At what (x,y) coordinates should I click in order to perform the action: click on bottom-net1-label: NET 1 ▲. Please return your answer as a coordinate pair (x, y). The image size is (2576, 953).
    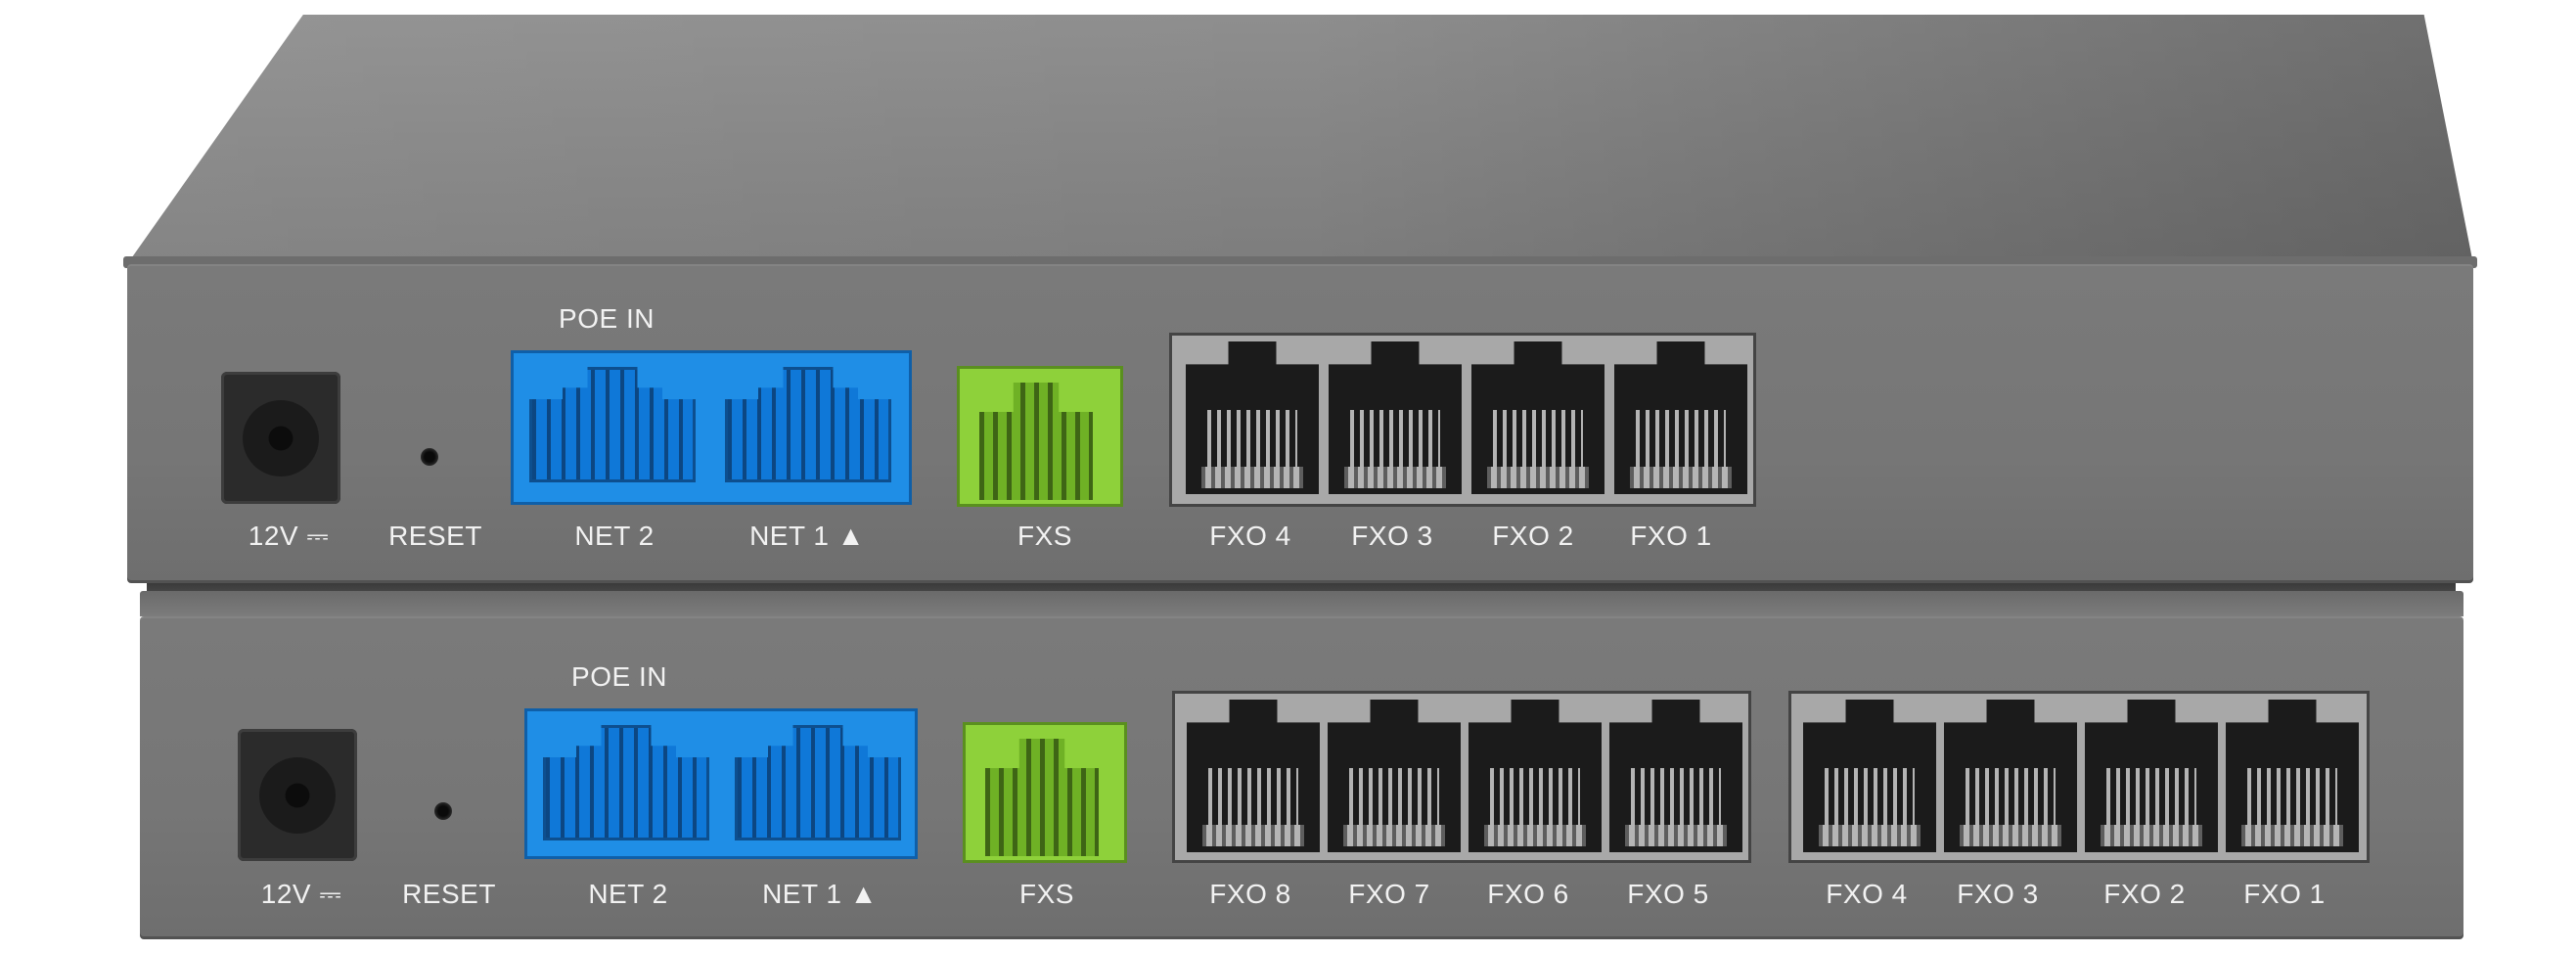
    Looking at the image, I should click on (820, 894).